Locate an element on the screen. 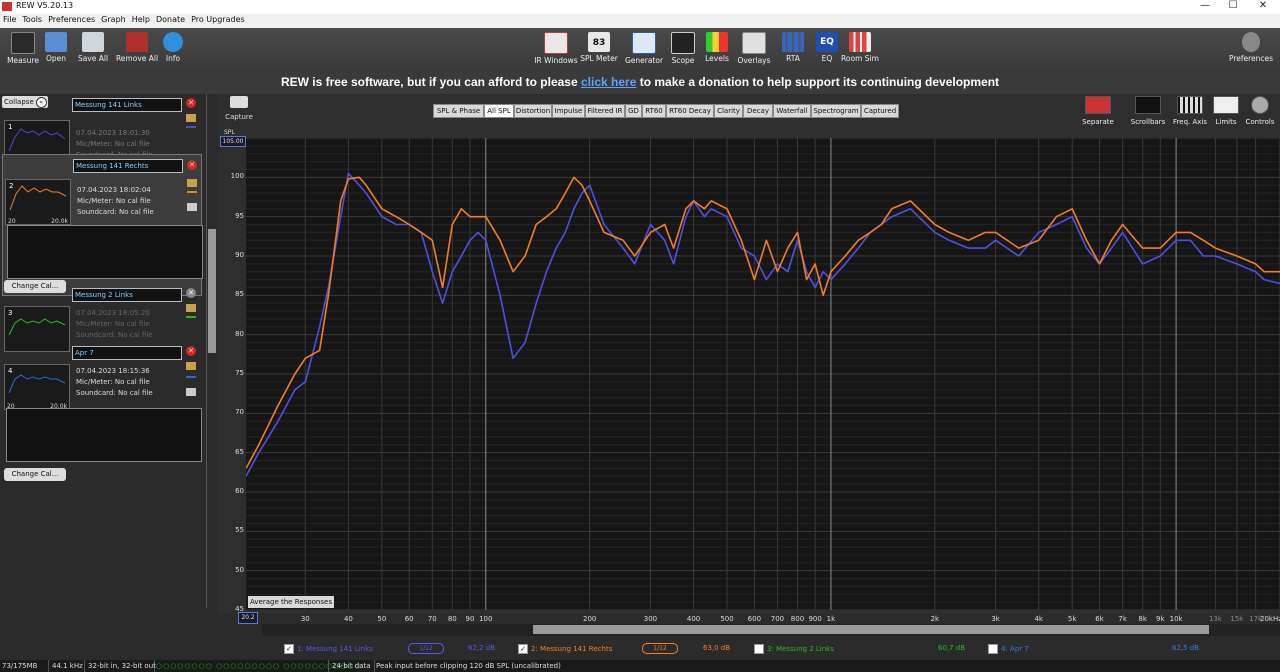  x-tick-label: 50 is located at coordinates (382, 619).